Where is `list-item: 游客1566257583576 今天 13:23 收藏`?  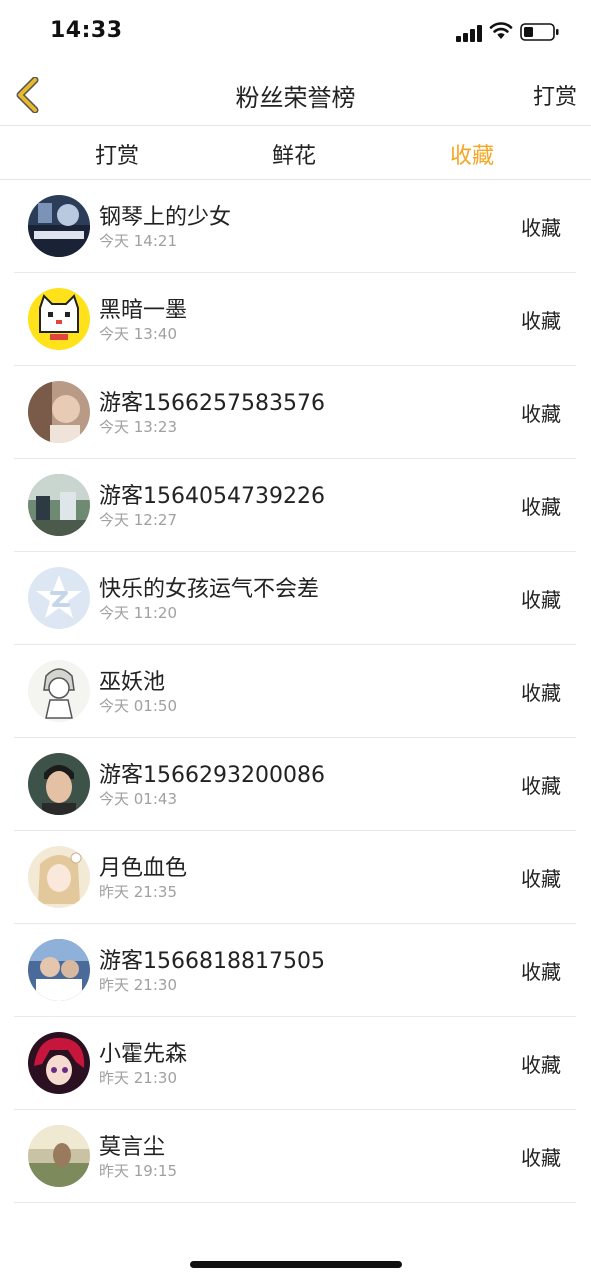
list-item: 游客1566257583576 今天 13:23 收藏 is located at coordinates (295, 412).